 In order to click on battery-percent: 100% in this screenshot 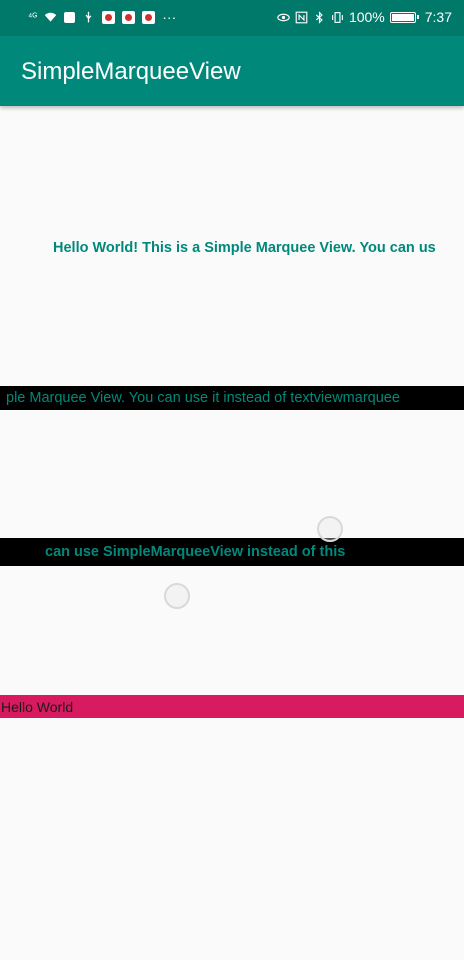, I will do `click(366, 17)`.